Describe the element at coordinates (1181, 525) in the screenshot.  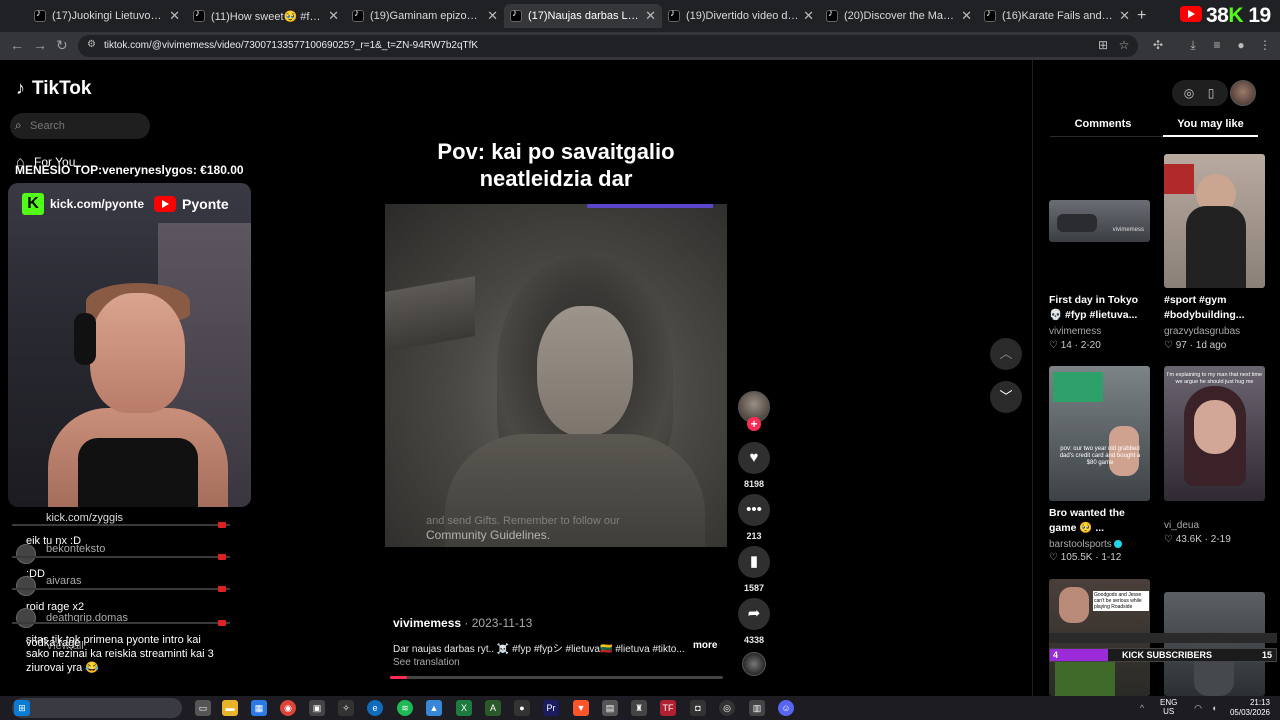
I see `card-author: vi_deua` at that location.